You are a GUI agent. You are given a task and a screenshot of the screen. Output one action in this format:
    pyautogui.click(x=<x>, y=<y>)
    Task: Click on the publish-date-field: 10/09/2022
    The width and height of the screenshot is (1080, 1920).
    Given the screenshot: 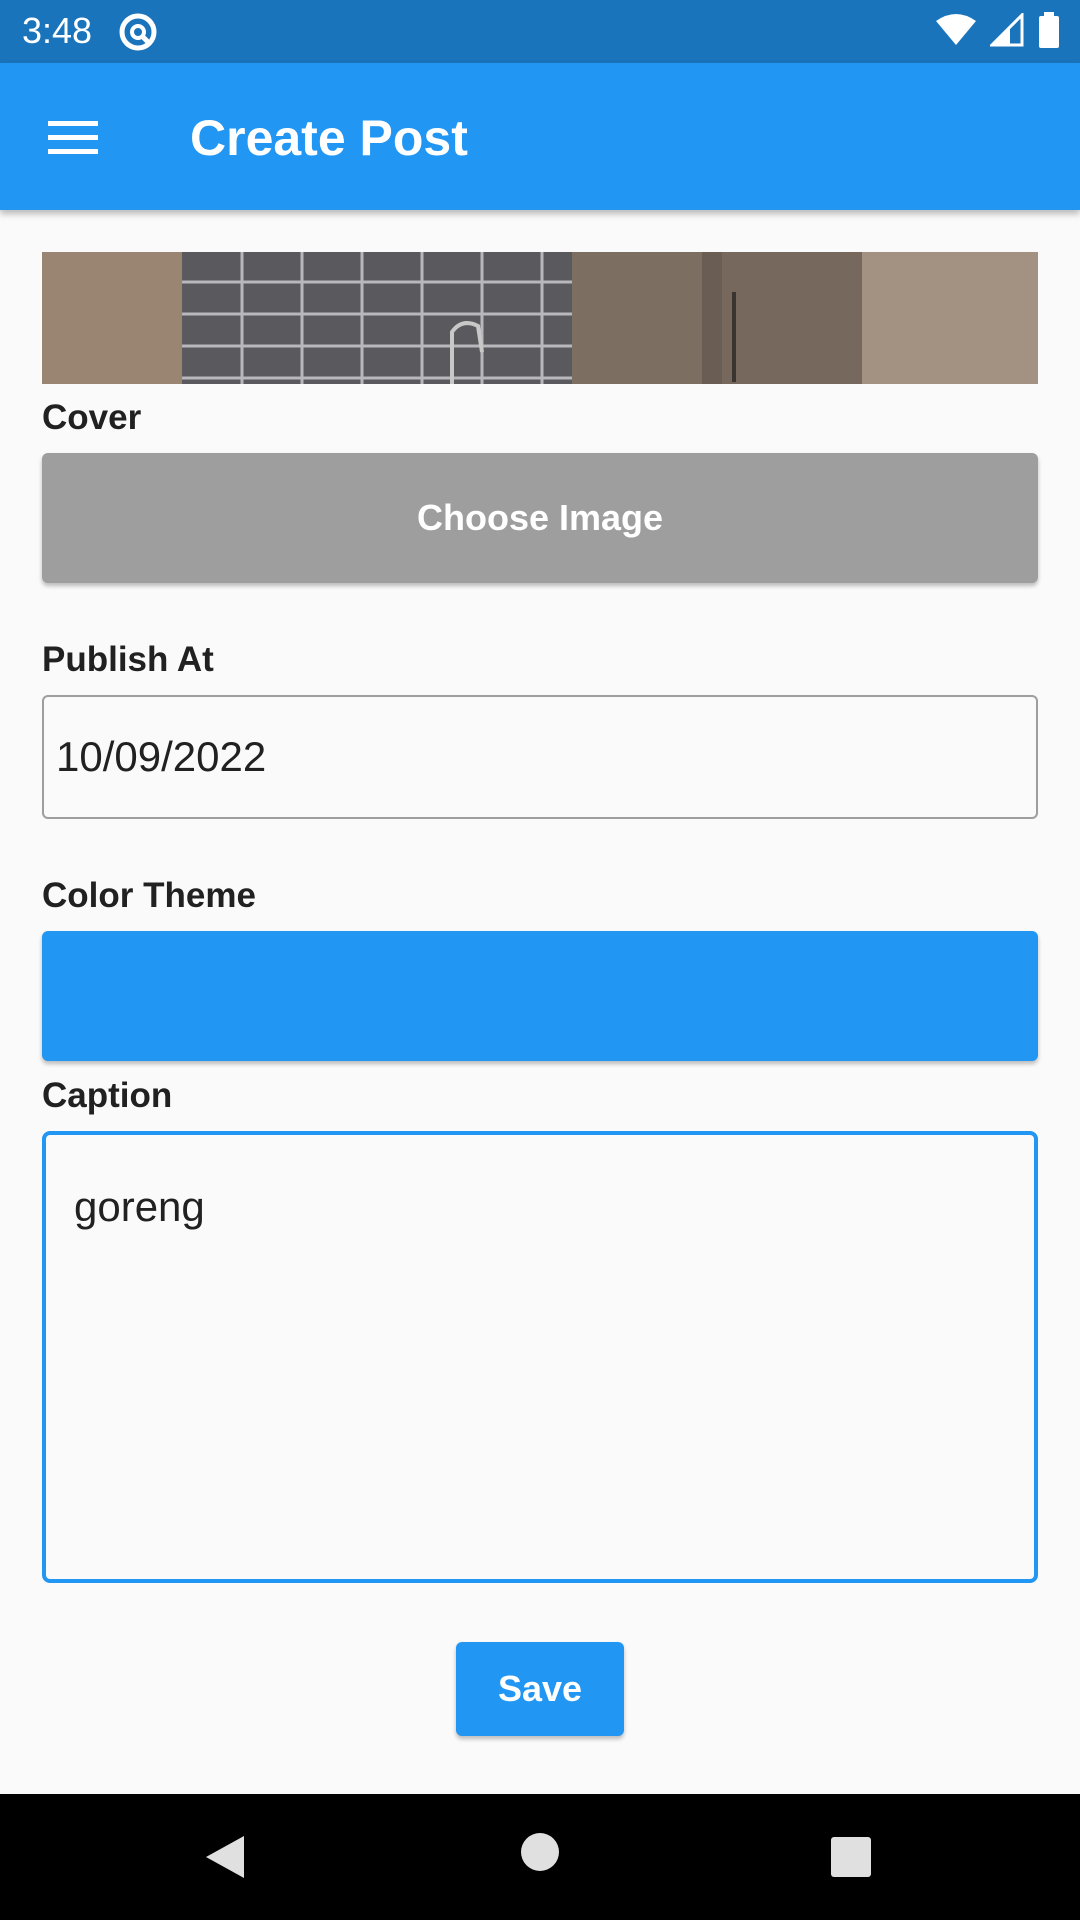 What is the action you would take?
    pyautogui.click(x=540, y=757)
    